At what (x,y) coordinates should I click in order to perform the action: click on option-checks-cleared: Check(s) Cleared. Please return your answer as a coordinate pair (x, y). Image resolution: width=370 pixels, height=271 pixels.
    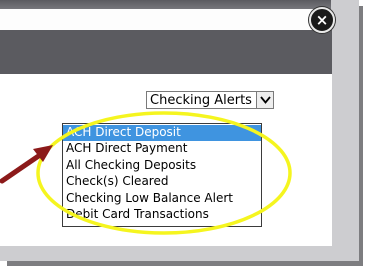
    Looking at the image, I should click on (162, 182).